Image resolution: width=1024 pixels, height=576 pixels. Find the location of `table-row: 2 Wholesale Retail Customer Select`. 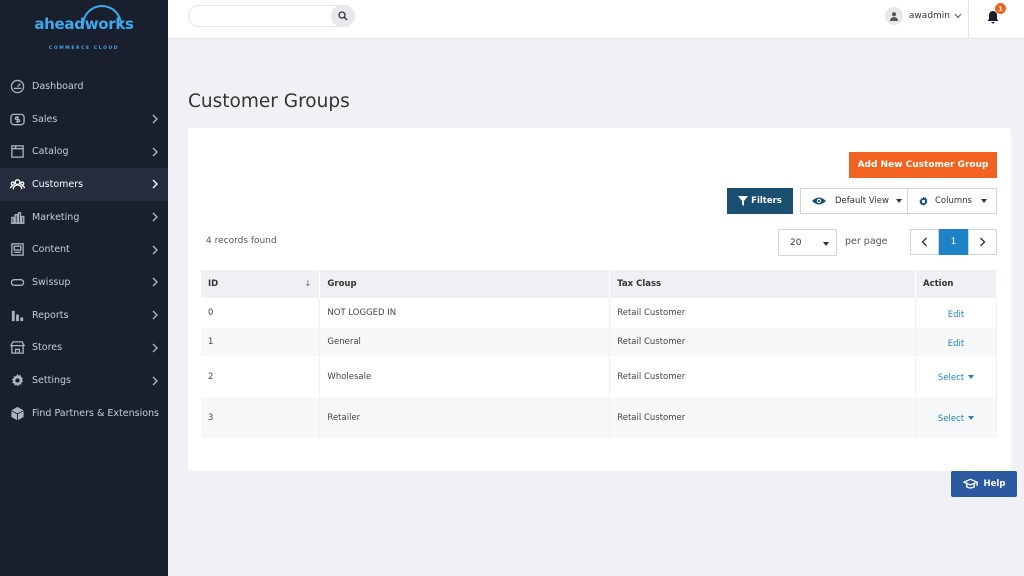

table-row: 2 Wholesale Retail Customer Select is located at coordinates (599, 376).